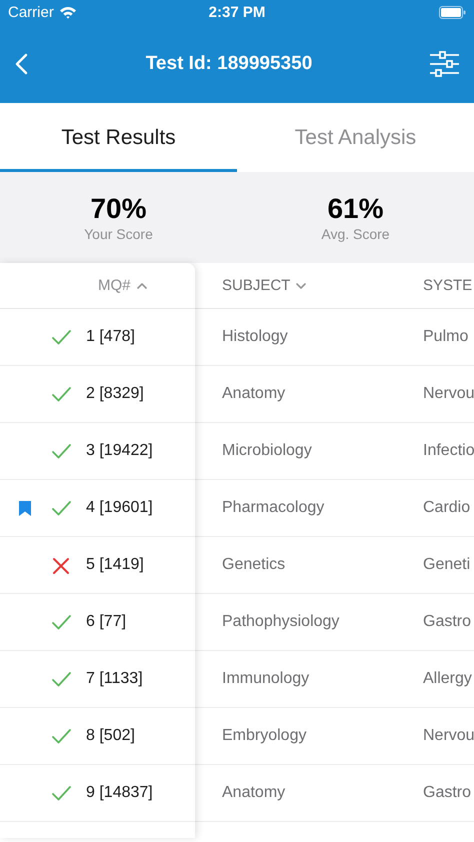 This screenshot has width=474, height=842. Describe the element at coordinates (355, 209) in the screenshot. I see `score-value: 61%` at that location.